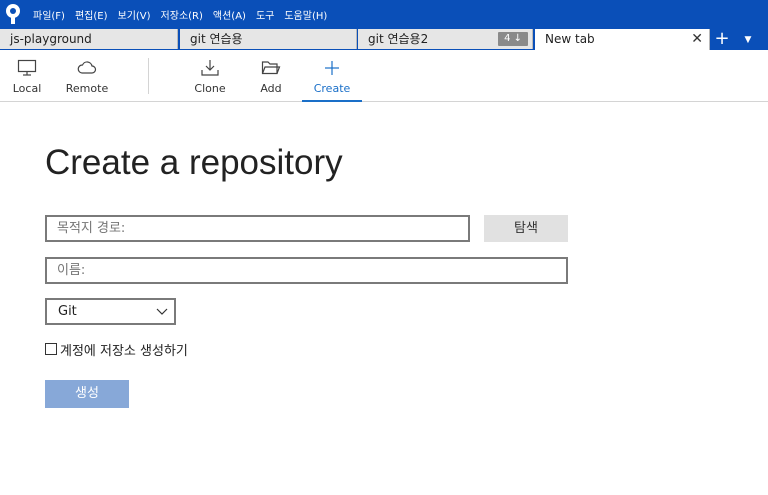  Describe the element at coordinates (87, 88) in the screenshot. I see `toolbar-label: Remote` at that location.